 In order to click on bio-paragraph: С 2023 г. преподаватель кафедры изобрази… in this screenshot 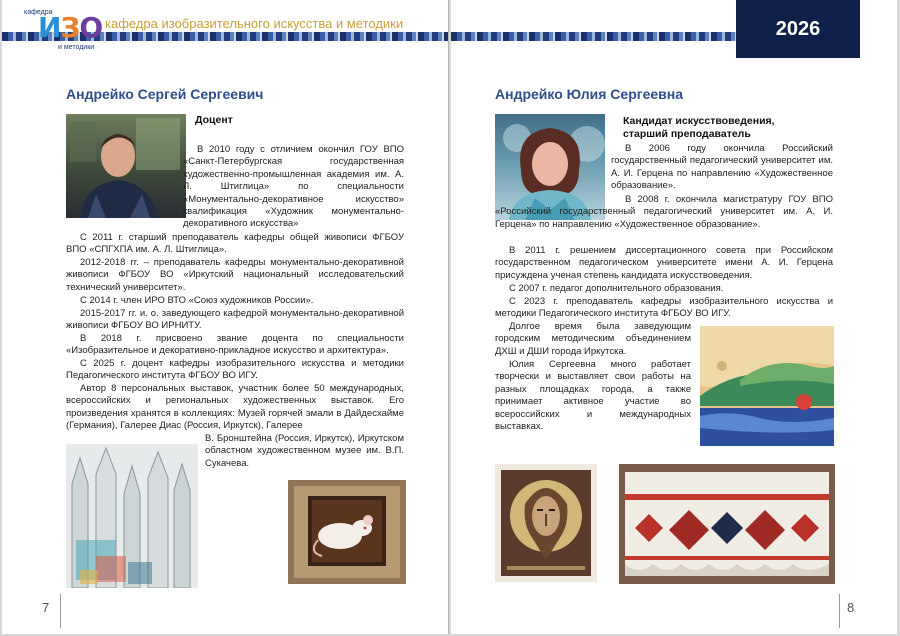, I will do `click(664, 308)`.